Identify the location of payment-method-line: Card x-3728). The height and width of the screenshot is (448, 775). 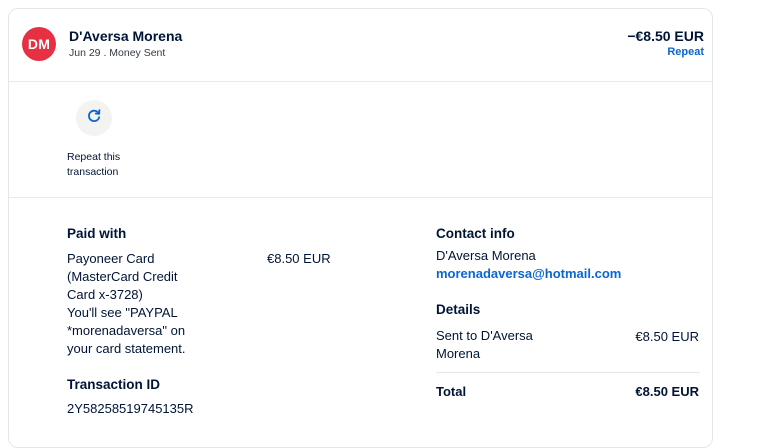
(105, 294).